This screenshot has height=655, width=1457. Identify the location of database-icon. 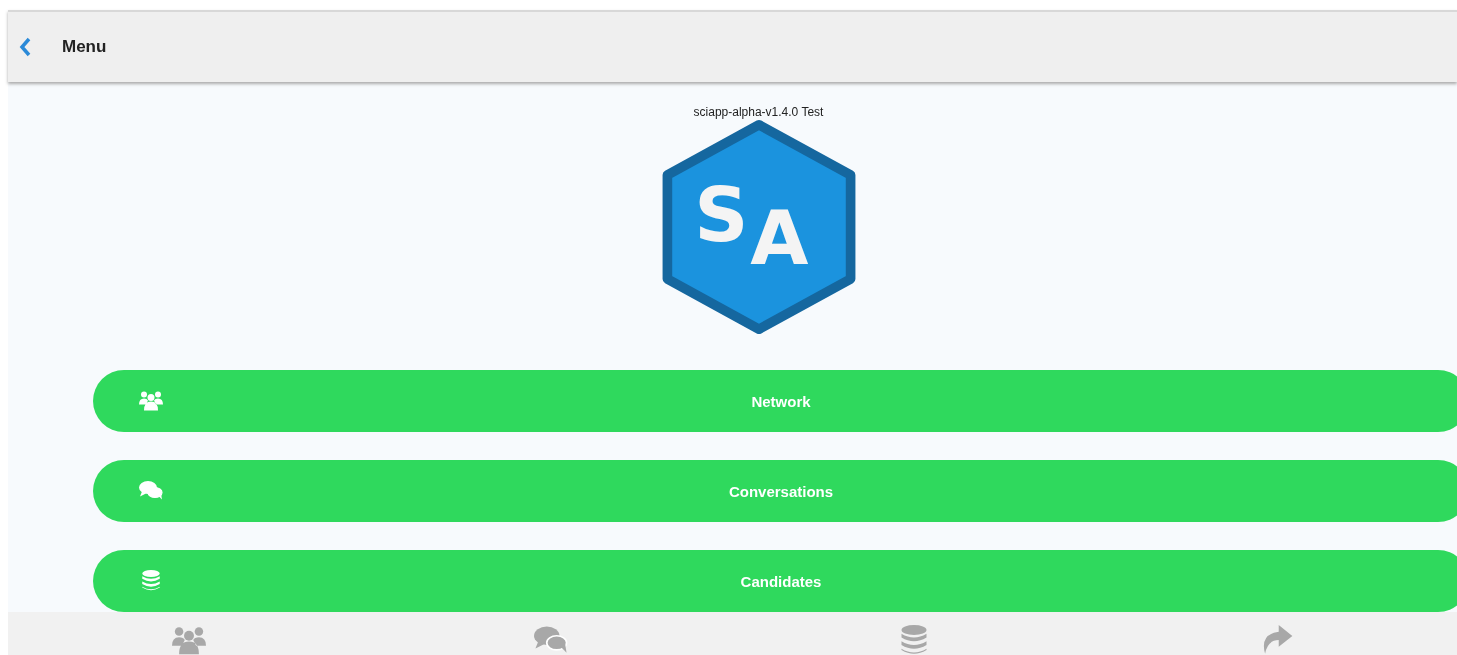
(151, 580).